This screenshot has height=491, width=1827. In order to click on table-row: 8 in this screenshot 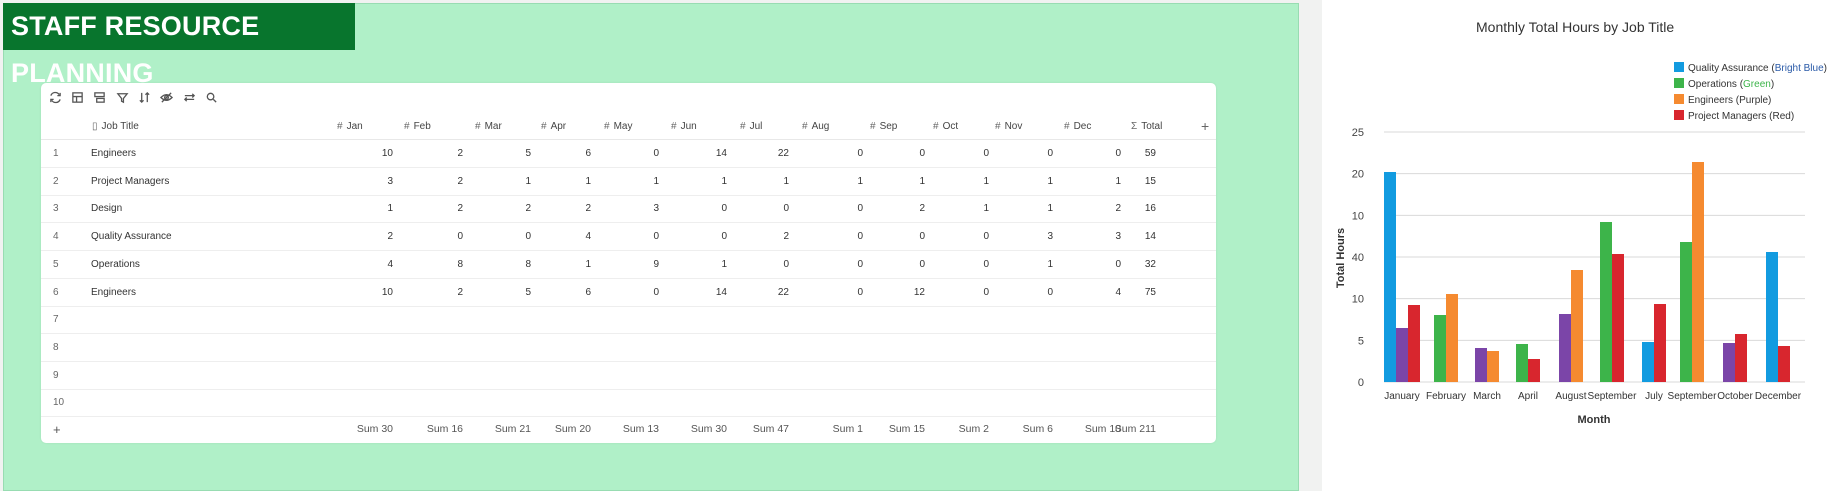, I will do `click(628, 348)`.